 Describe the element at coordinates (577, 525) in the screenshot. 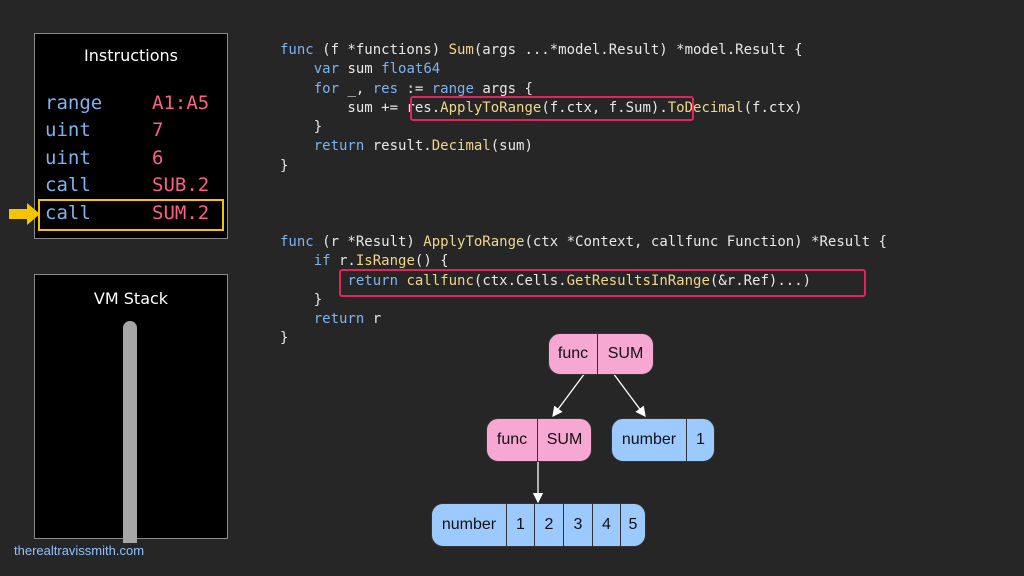

I see `node-value: 3` at that location.